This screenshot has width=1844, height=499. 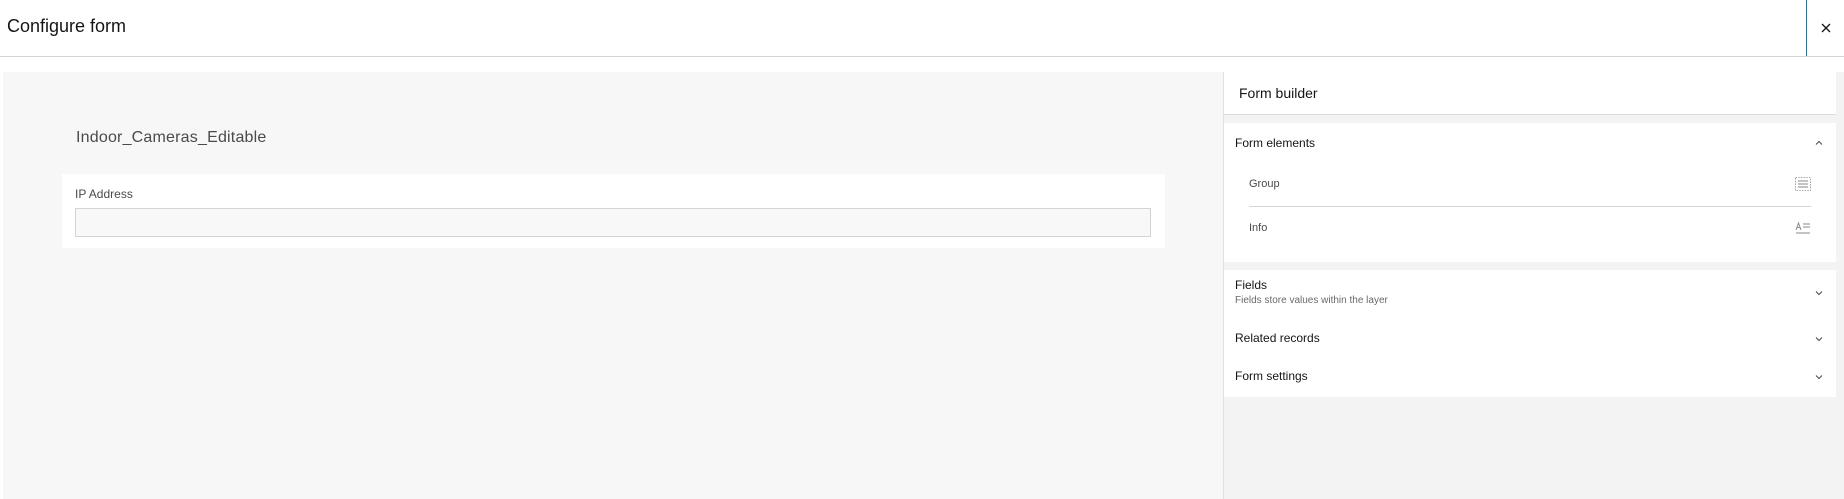 What do you see at coordinates (1264, 184) in the screenshot?
I see `form-element-label: Group` at bounding box center [1264, 184].